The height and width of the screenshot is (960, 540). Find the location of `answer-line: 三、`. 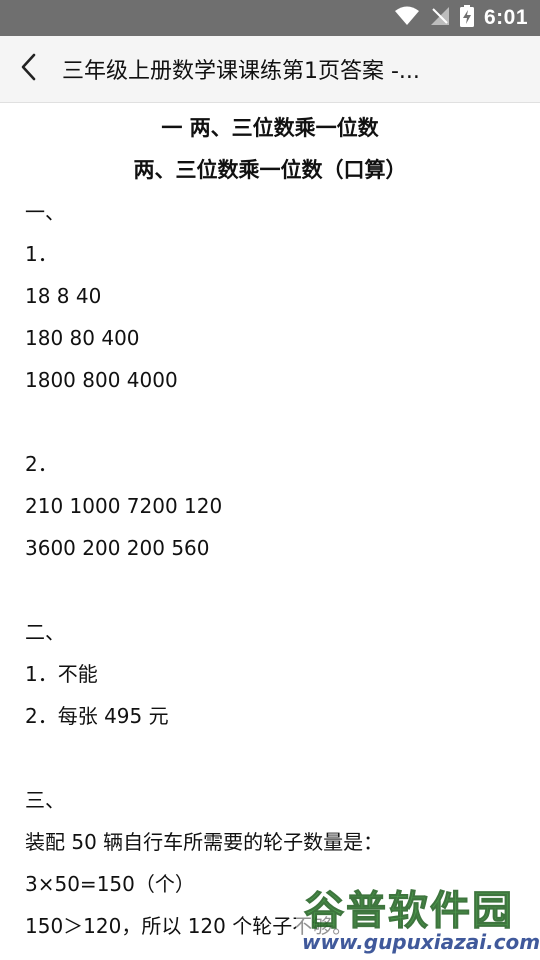

answer-line: 三、 is located at coordinates (45, 800).